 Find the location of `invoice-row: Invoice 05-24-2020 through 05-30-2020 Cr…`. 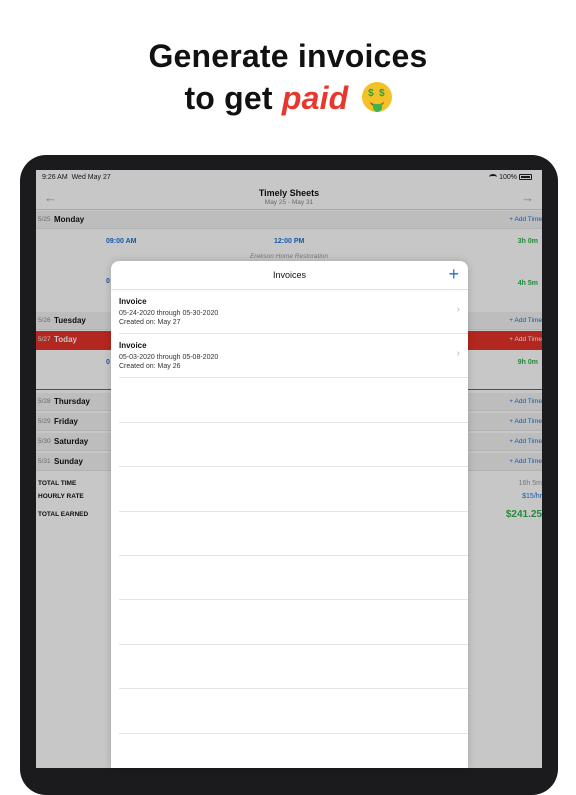

invoice-row: Invoice 05-24-2020 through 05-30-2020 Cr… is located at coordinates (289, 312).